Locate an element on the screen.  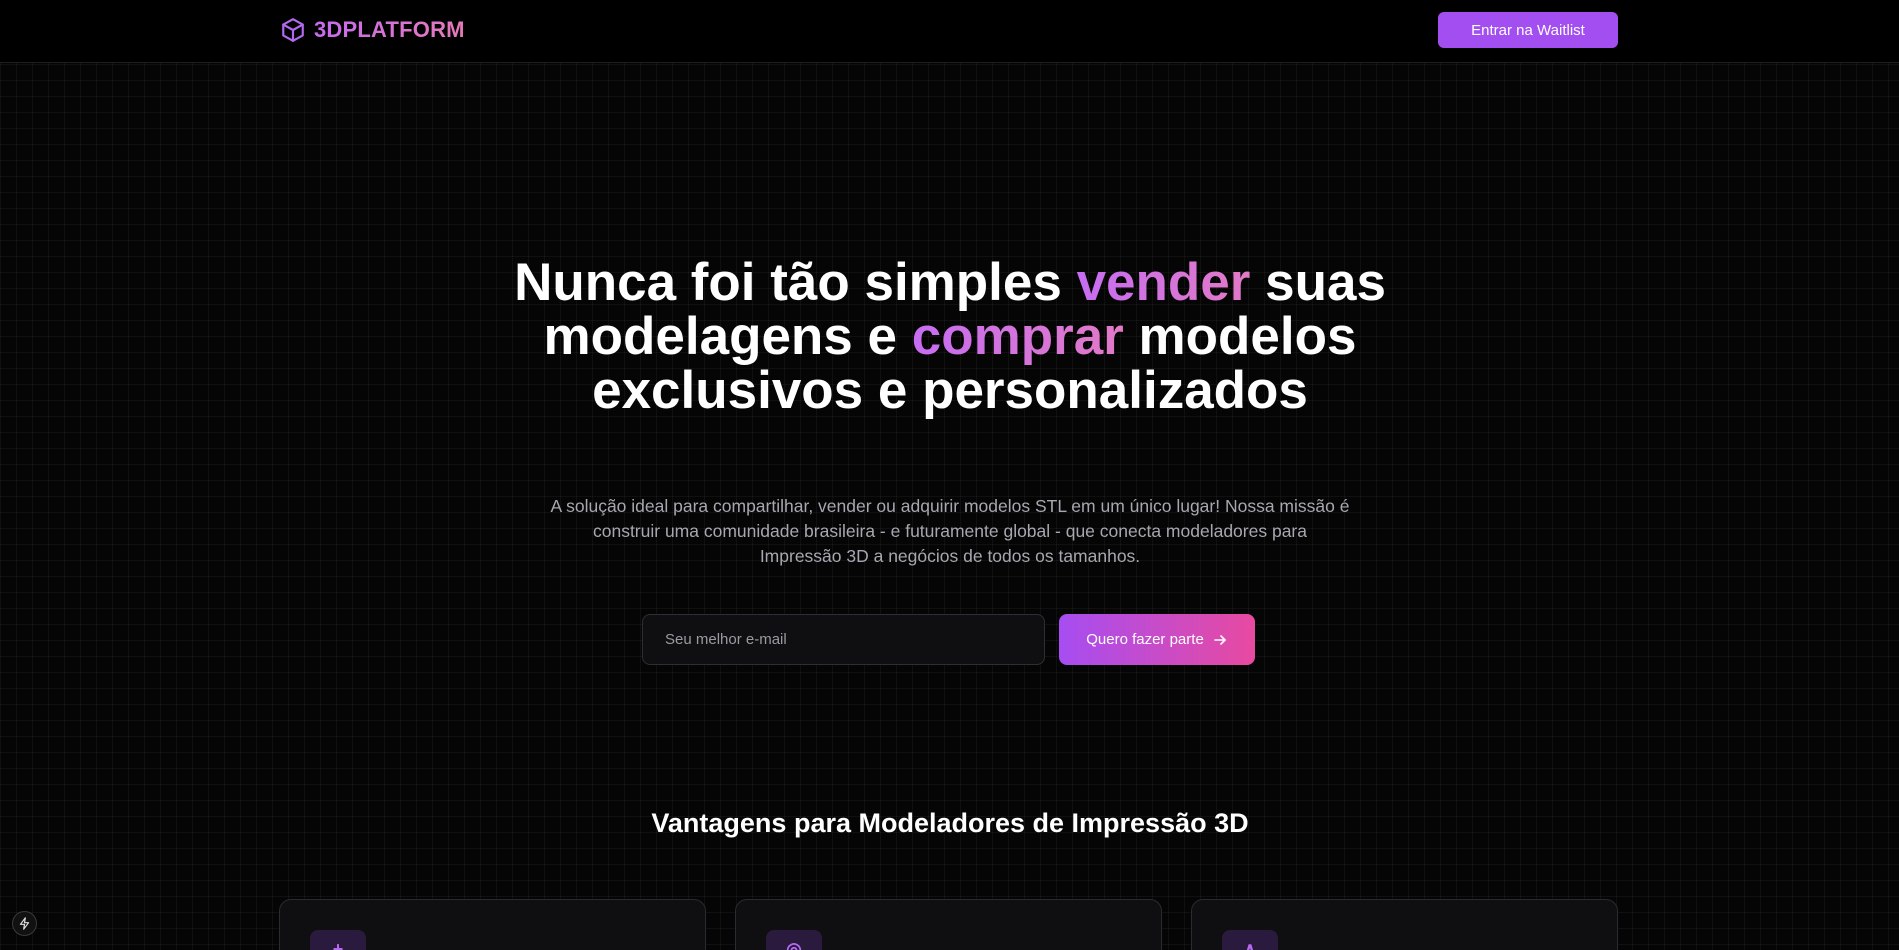
hero-title-part1: Nunca foi tão simples is located at coordinates (795, 282).